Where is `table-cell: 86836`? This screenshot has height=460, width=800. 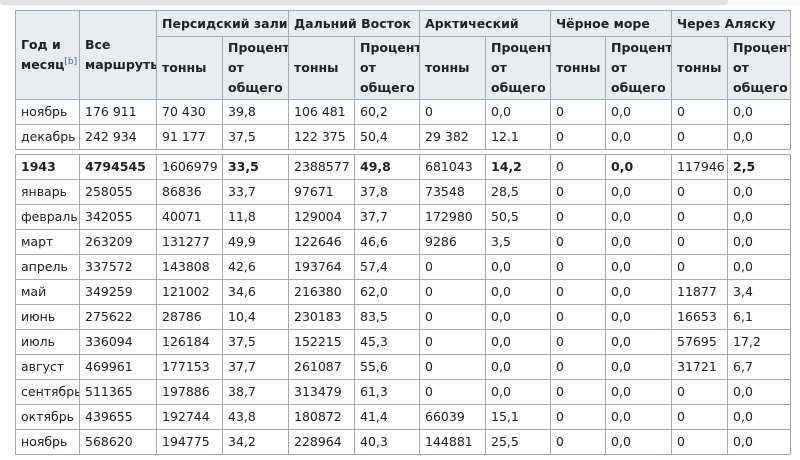 table-cell: 86836 is located at coordinates (189, 192).